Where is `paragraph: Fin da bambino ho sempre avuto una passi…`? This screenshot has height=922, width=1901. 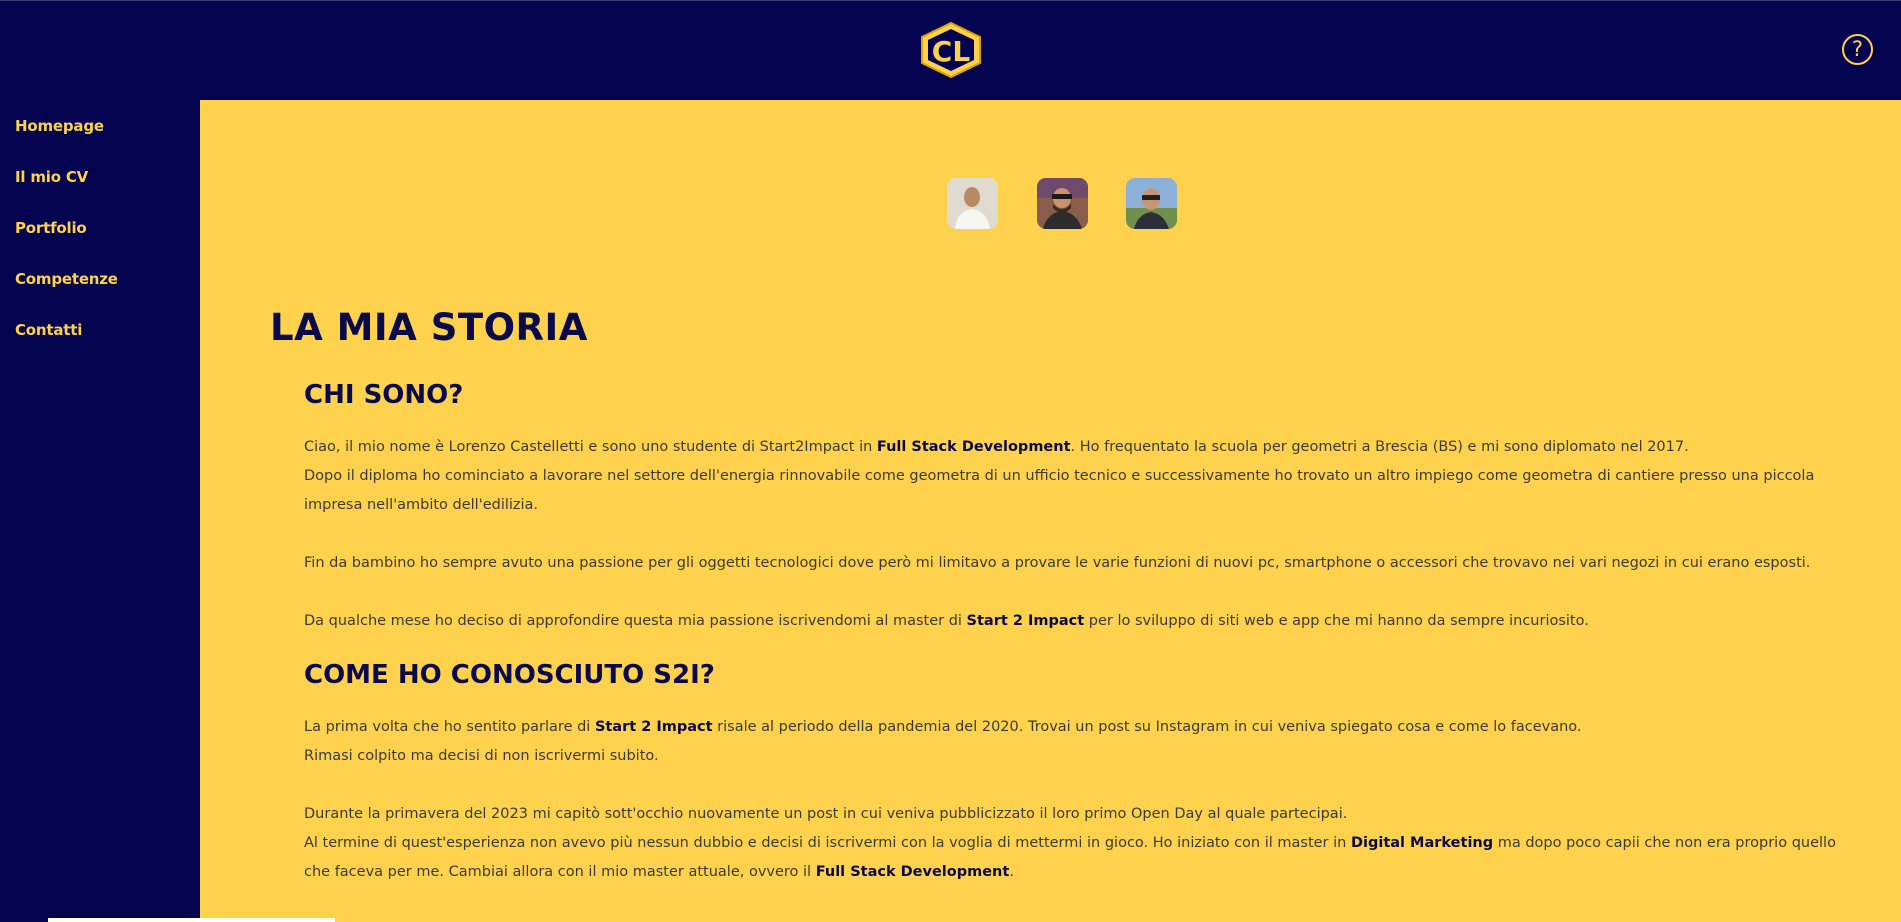 paragraph: Fin da bambino ho sempre avuto una passi… is located at coordinates (1057, 563).